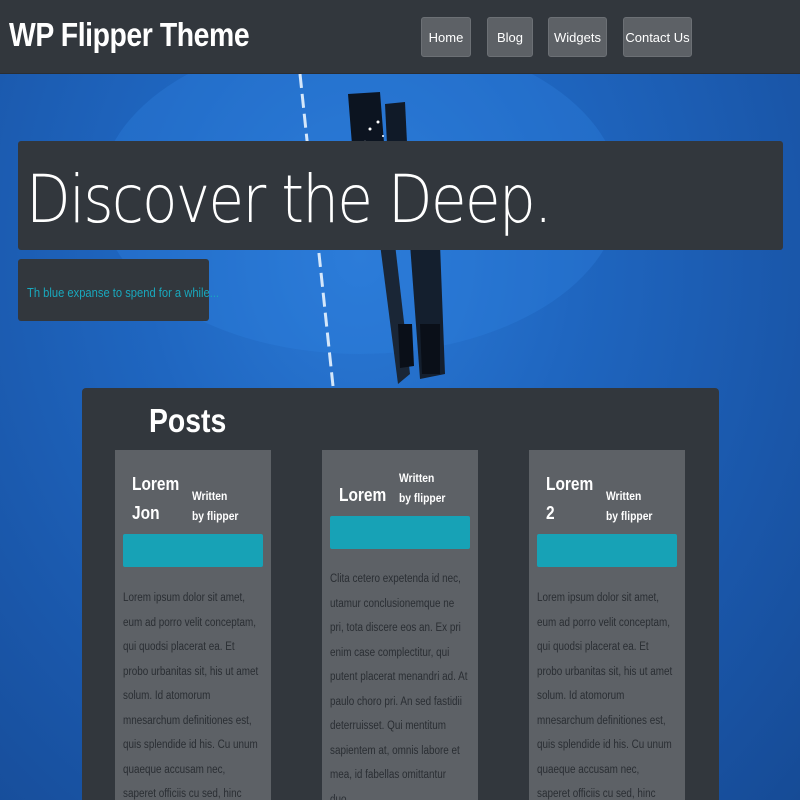 The width and height of the screenshot is (800, 800). Describe the element at coordinates (446, 37) in the screenshot. I see `nav-home-button: Home` at that location.